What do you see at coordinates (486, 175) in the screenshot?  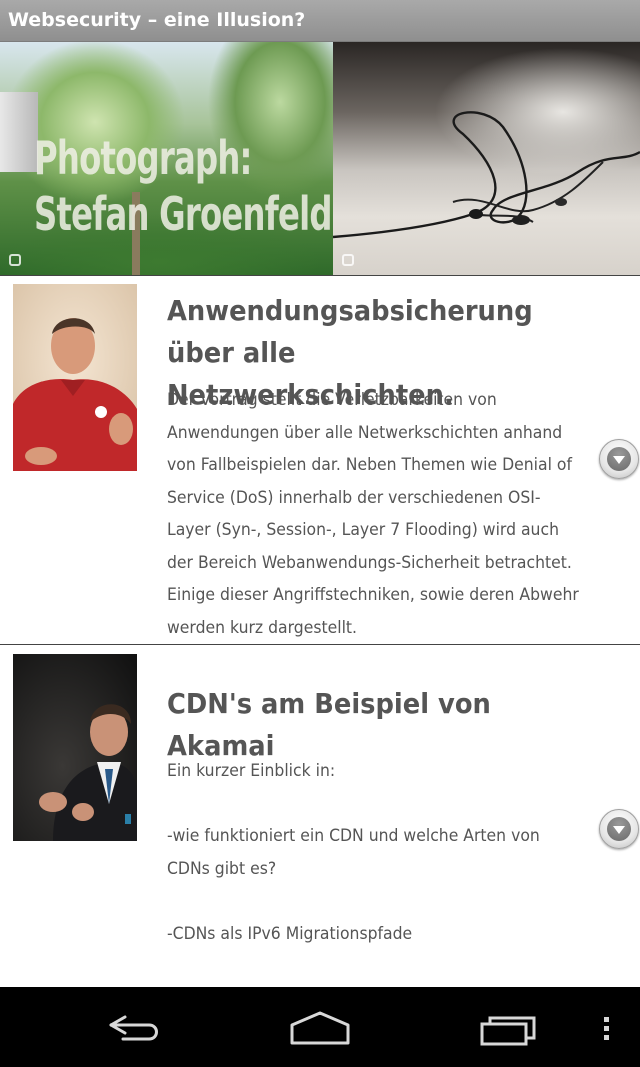 I see `cable-illustration` at bounding box center [486, 175].